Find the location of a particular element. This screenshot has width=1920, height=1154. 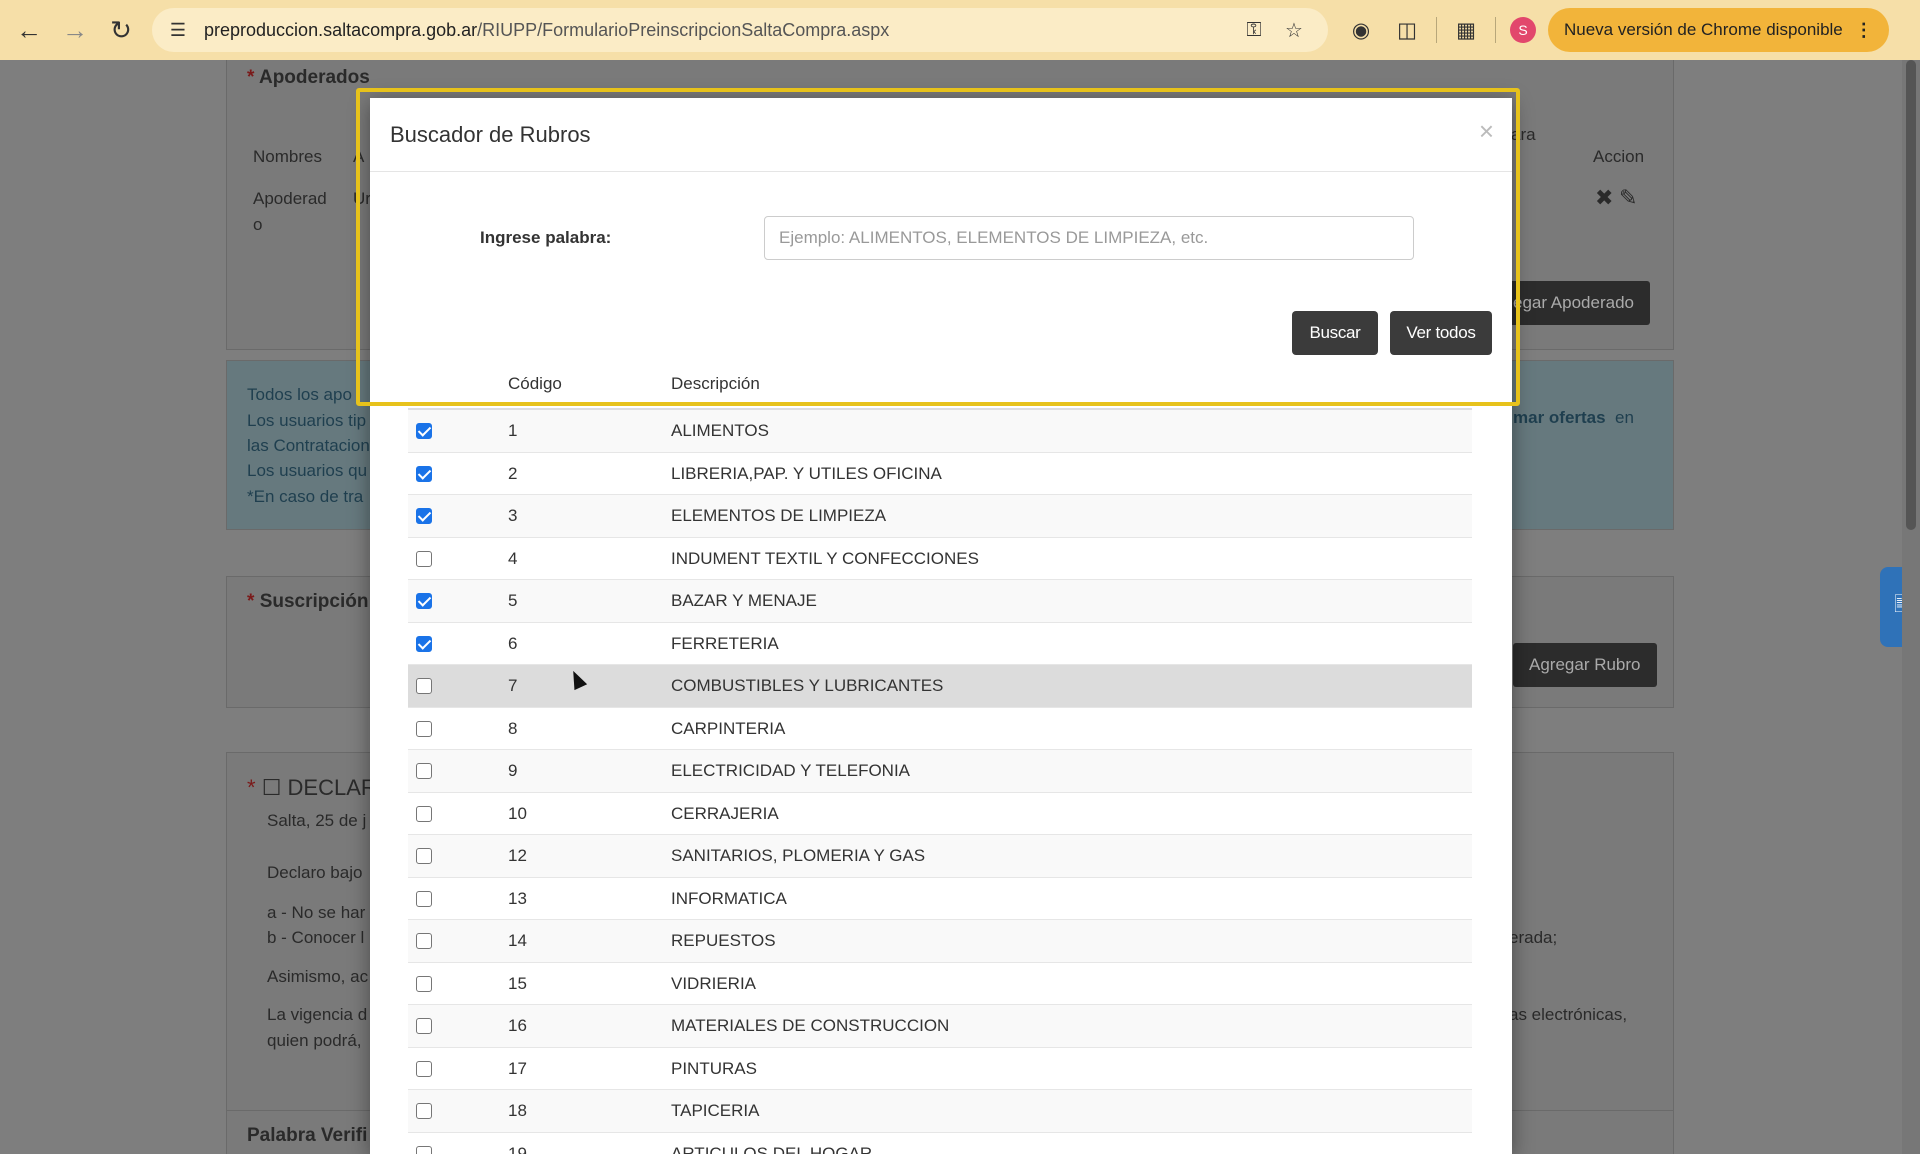

url-host: preproduccion.saltacompra.gob.ar is located at coordinates (341, 29).